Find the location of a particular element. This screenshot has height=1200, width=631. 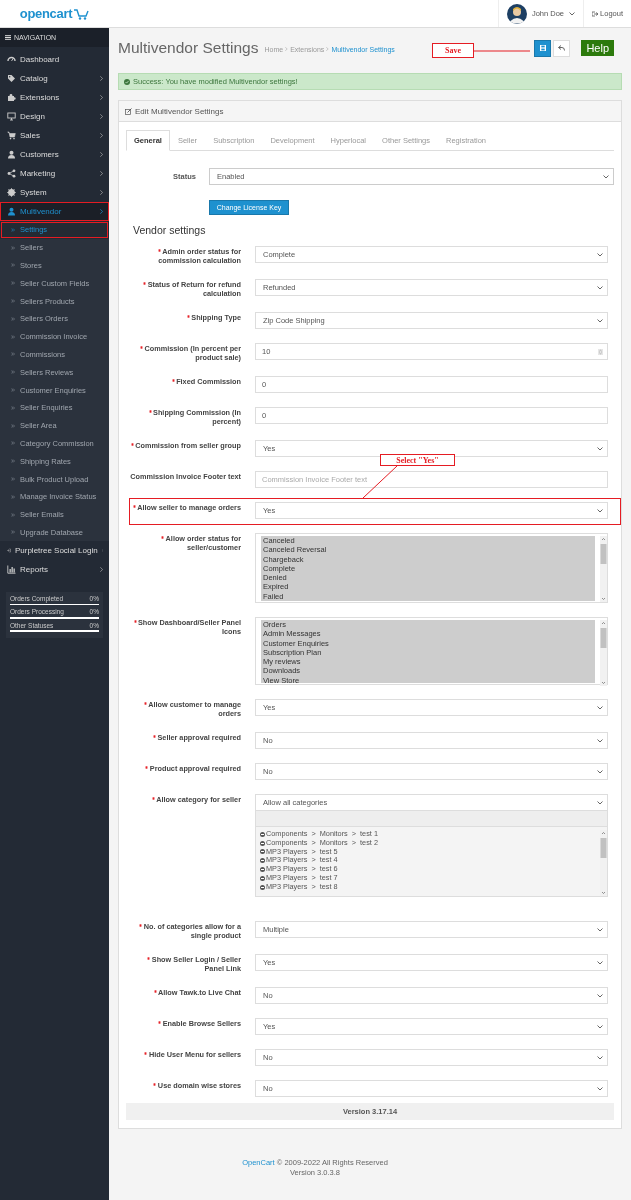

sidebar-item: Multivendor is located at coordinates (54, 211).